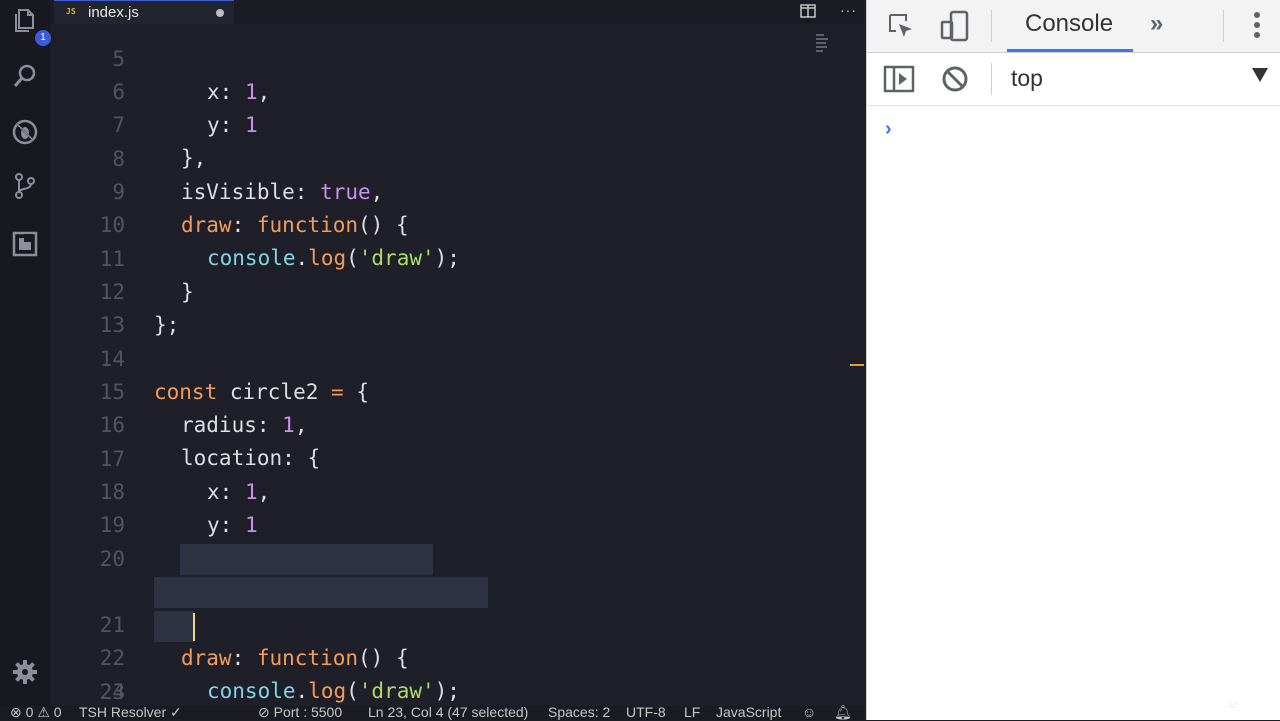 The image size is (1280, 721). I want to click on debug-icon, so click(25, 132).